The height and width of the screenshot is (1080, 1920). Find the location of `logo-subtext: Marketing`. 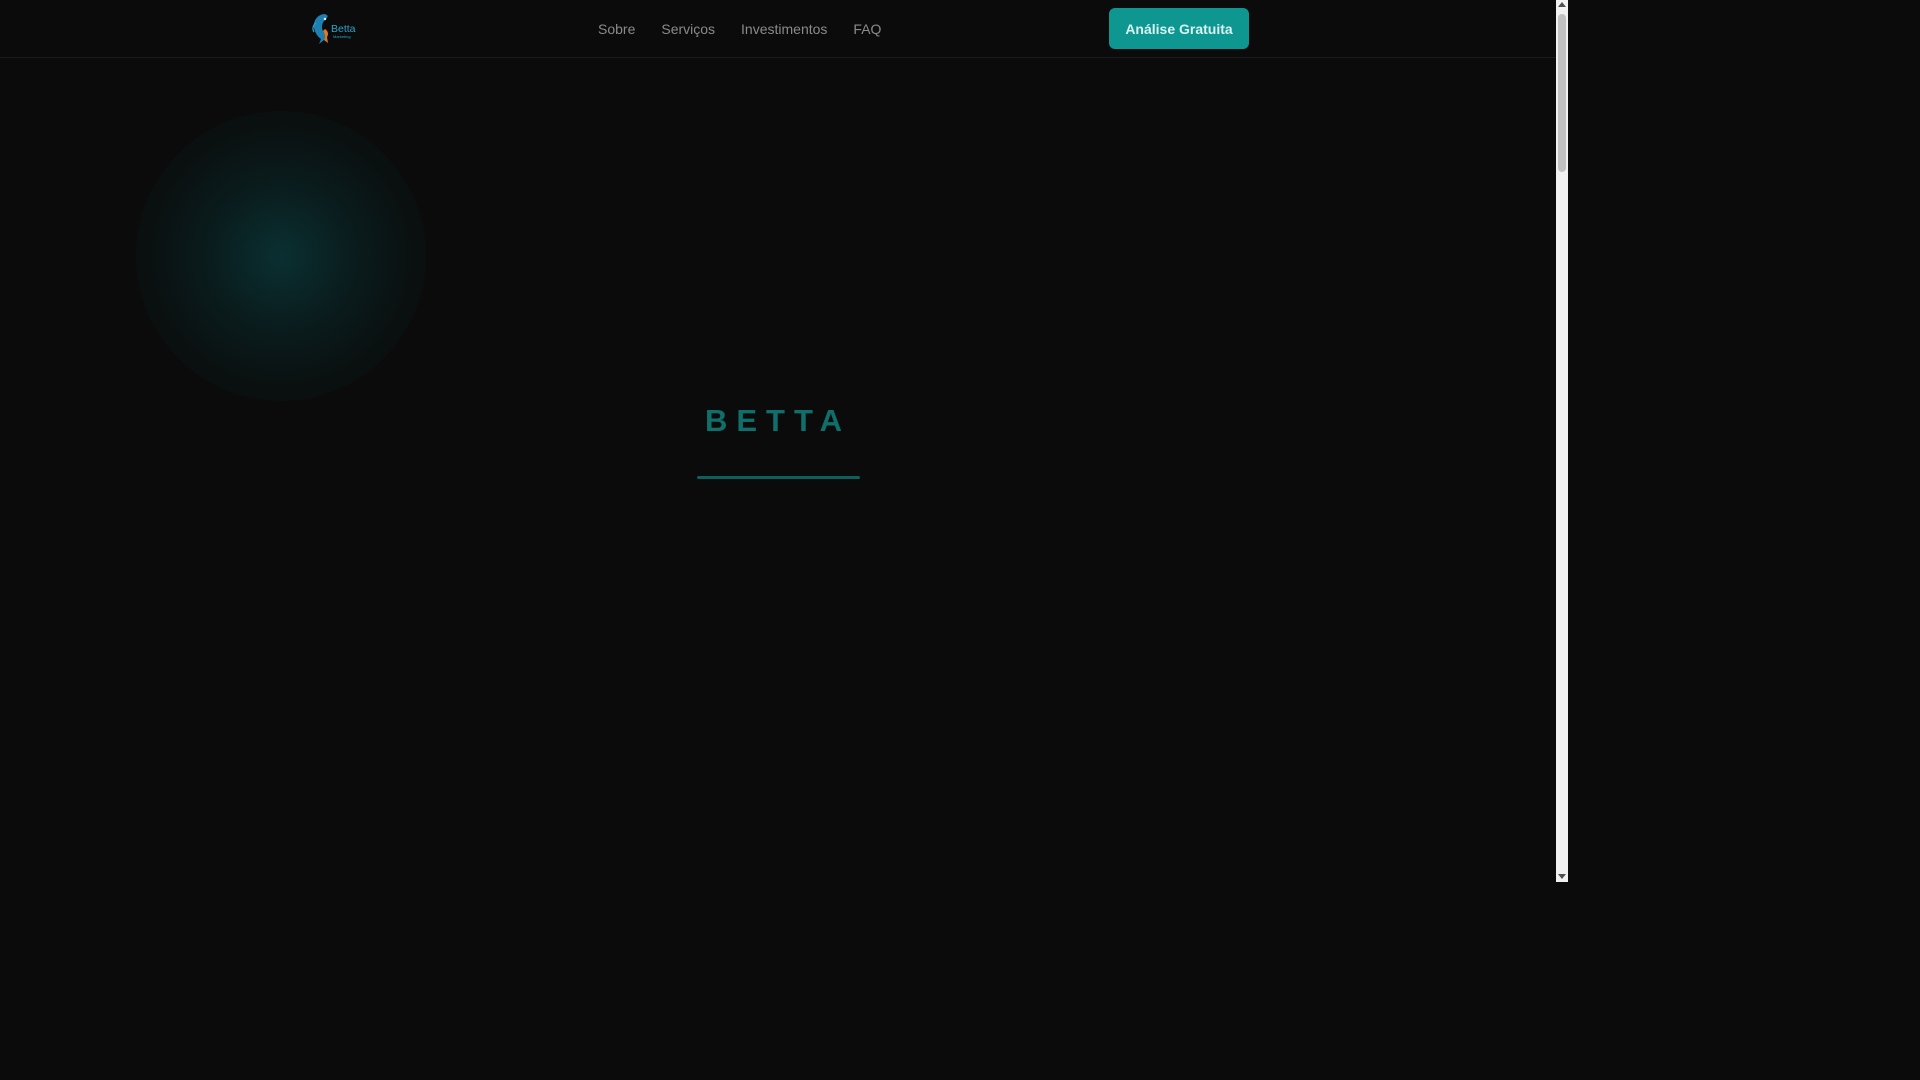

logo-subtext: Marketing is located at coordinates (342, 36).